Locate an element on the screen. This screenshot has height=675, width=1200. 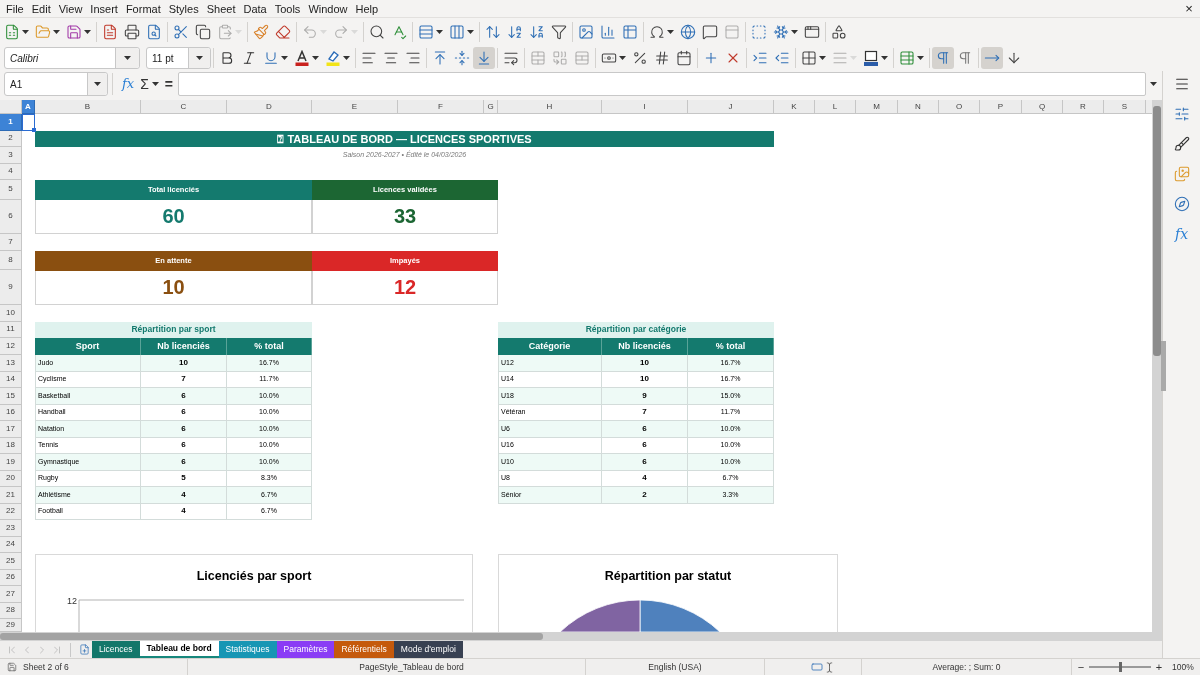
menu-item: Help is located at coordinates (367, 8).